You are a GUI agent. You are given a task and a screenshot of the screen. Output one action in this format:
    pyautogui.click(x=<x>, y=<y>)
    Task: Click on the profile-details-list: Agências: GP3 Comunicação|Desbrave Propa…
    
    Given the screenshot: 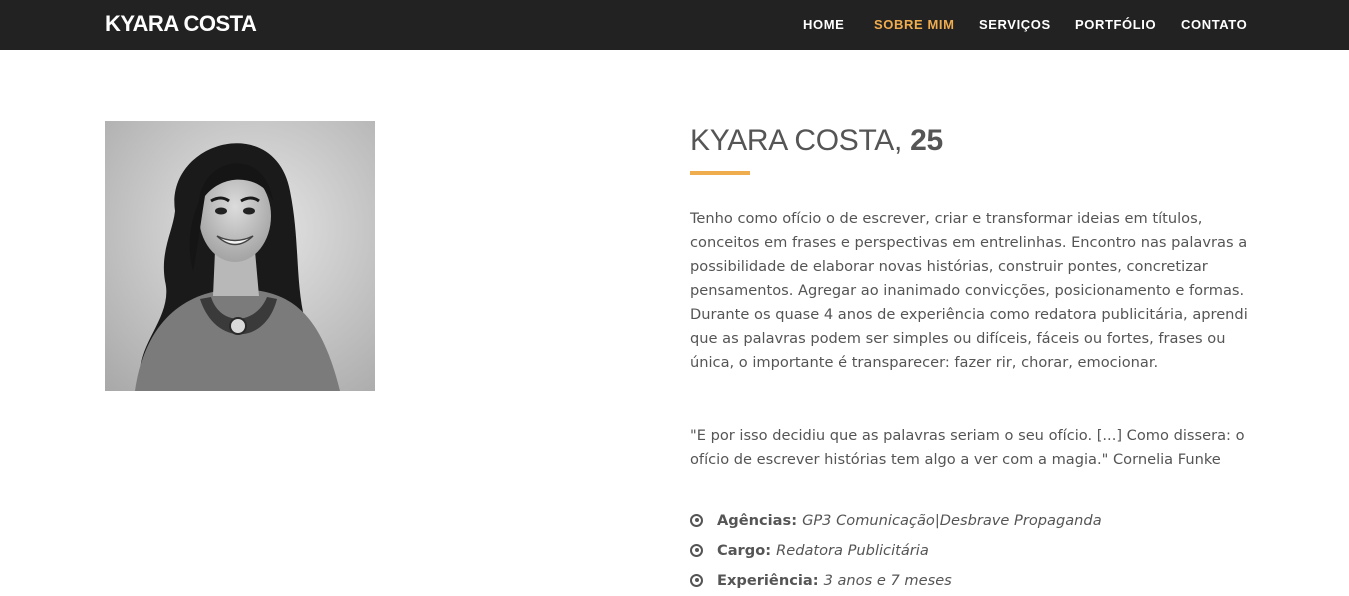 What is the action you would take?
    pyautogui.click(x=896, y=550)
    